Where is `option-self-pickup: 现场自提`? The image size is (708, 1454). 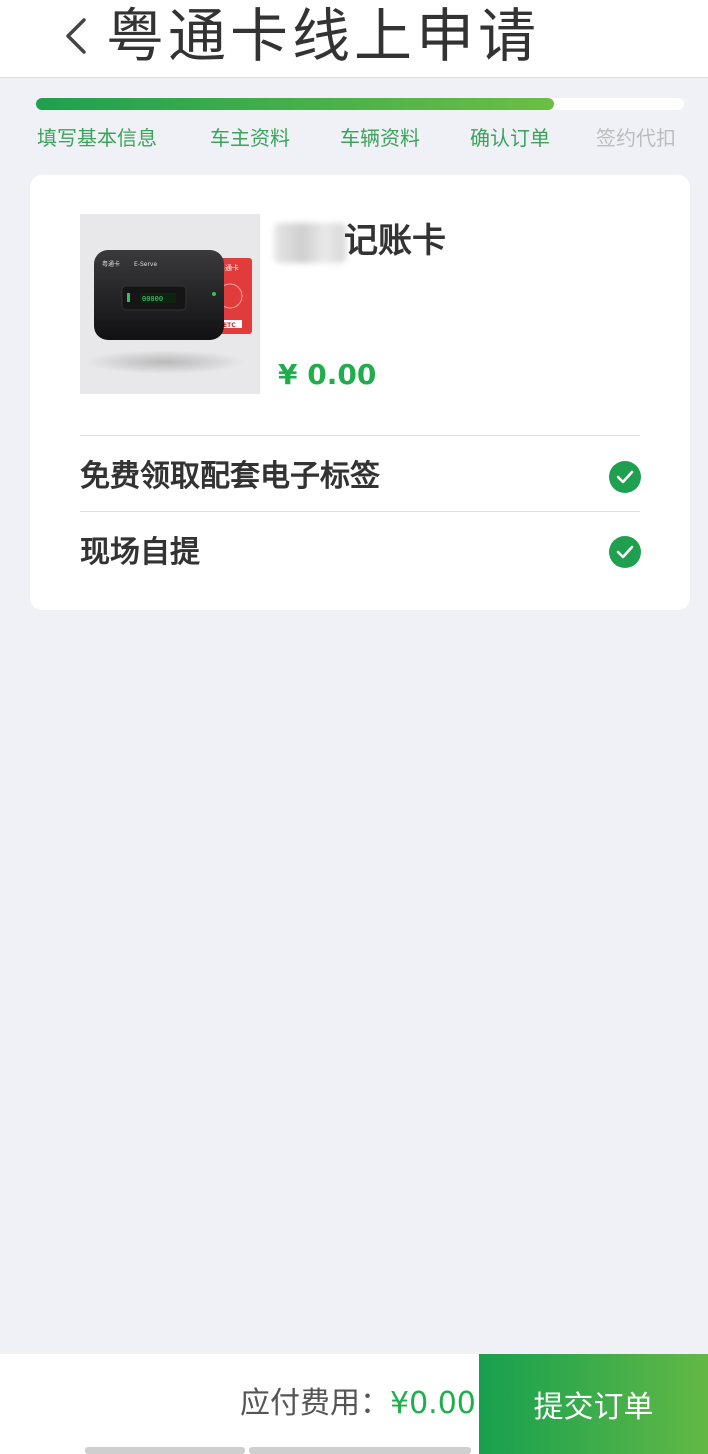
option-self-pickup: 现场自提 is located at coordinates (140, 553).